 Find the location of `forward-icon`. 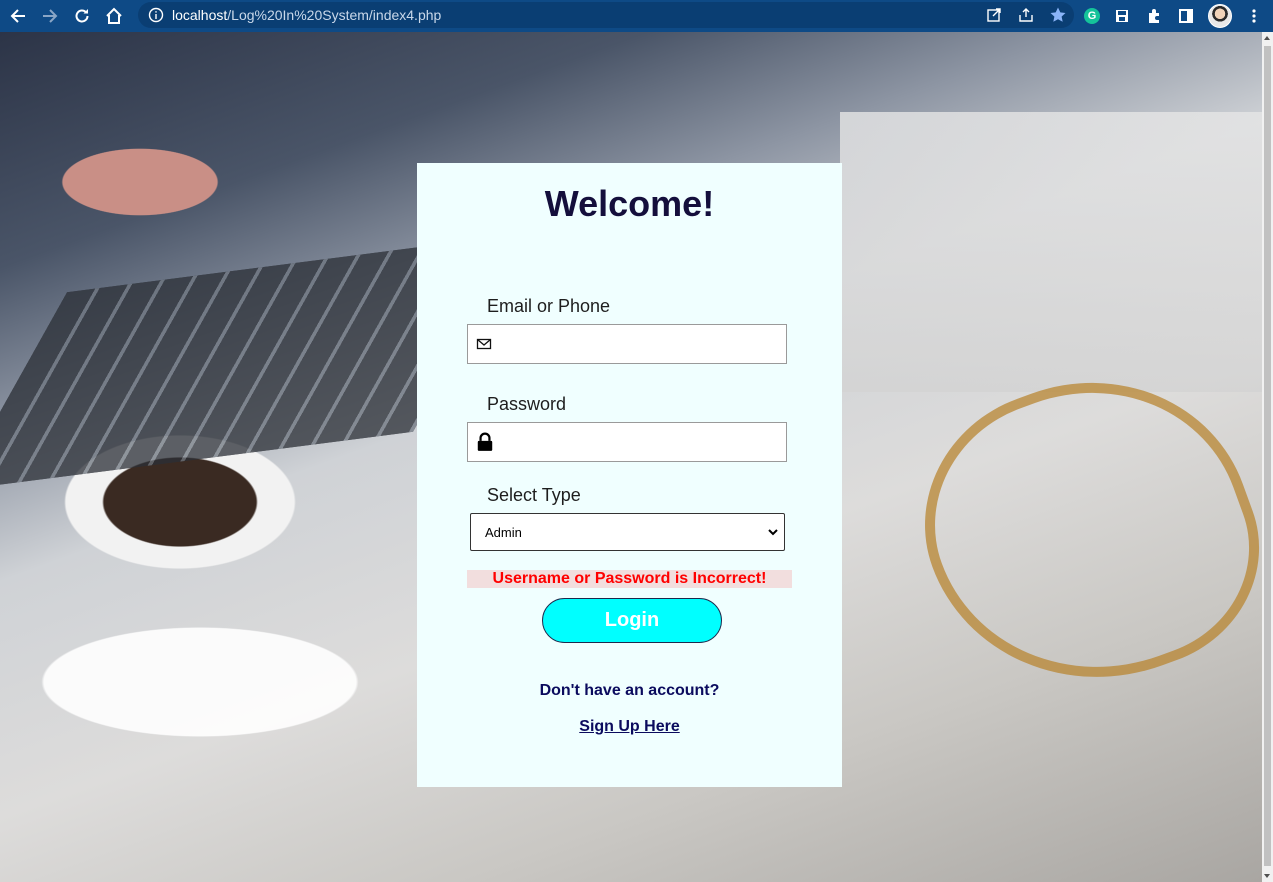

forward-icon is located at coordinates (50, 16).